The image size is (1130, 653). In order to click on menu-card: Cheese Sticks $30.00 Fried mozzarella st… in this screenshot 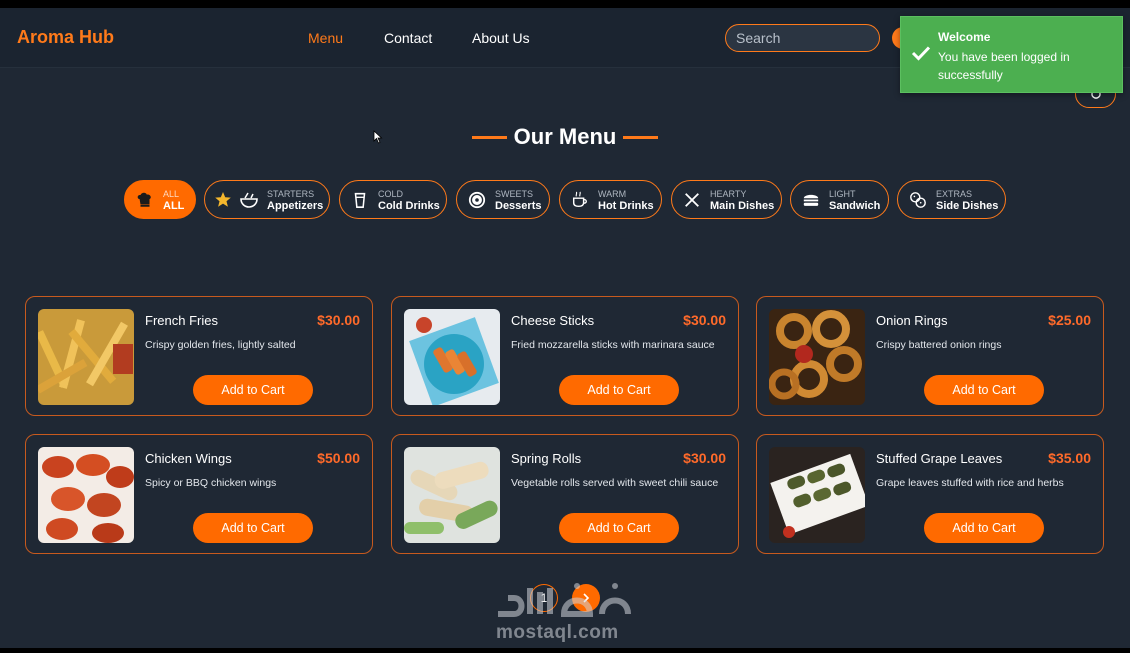, I will do `click(565, 356)`.